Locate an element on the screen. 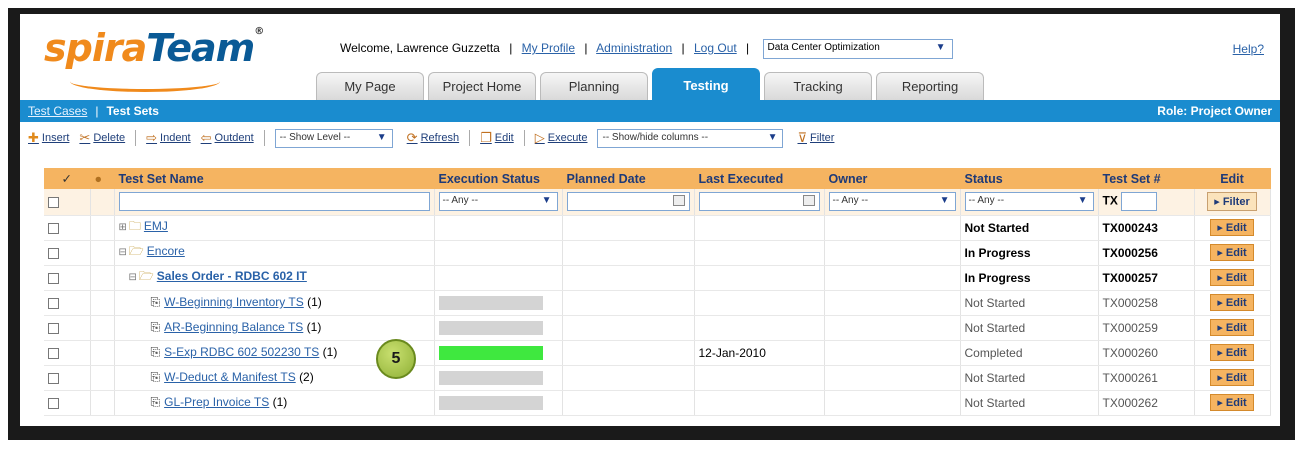 This screenshot has width=1303, height=450. name-filter-input is located at coordinates (274, 202).